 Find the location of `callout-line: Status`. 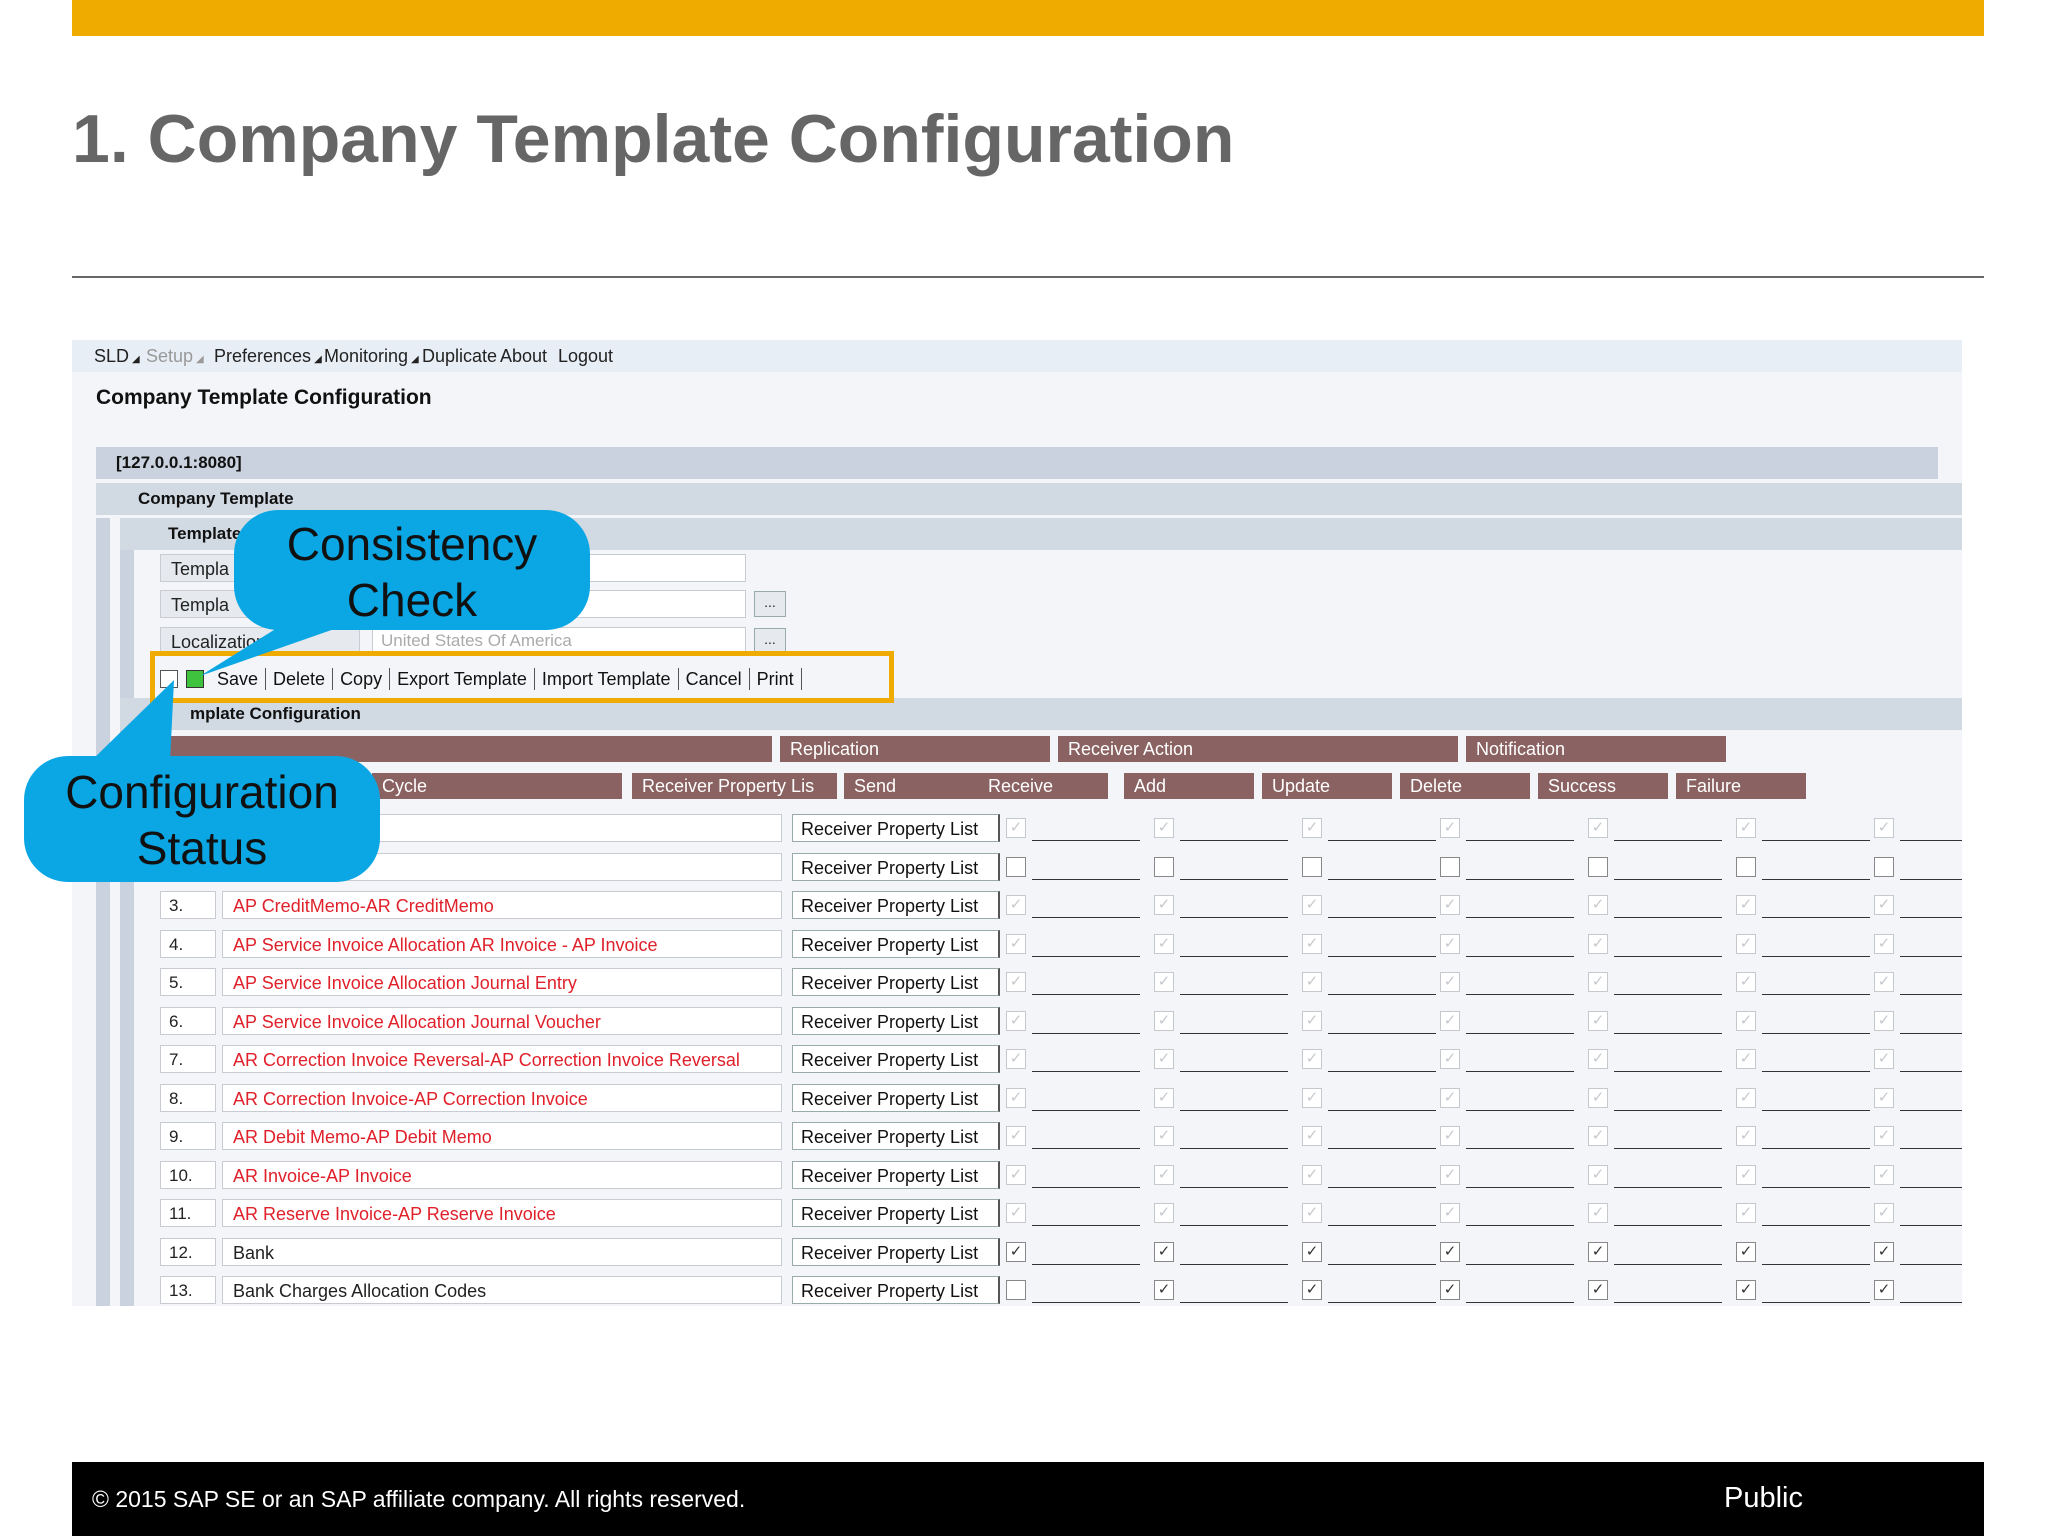

callout-line: Status is located at coordinates (202, 848).